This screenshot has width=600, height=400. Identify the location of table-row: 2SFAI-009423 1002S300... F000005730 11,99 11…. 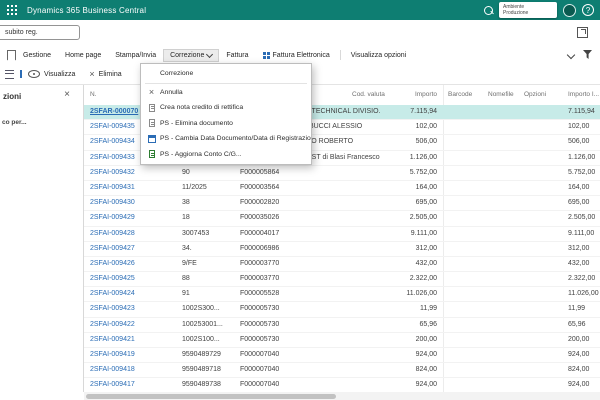
(342, 310).